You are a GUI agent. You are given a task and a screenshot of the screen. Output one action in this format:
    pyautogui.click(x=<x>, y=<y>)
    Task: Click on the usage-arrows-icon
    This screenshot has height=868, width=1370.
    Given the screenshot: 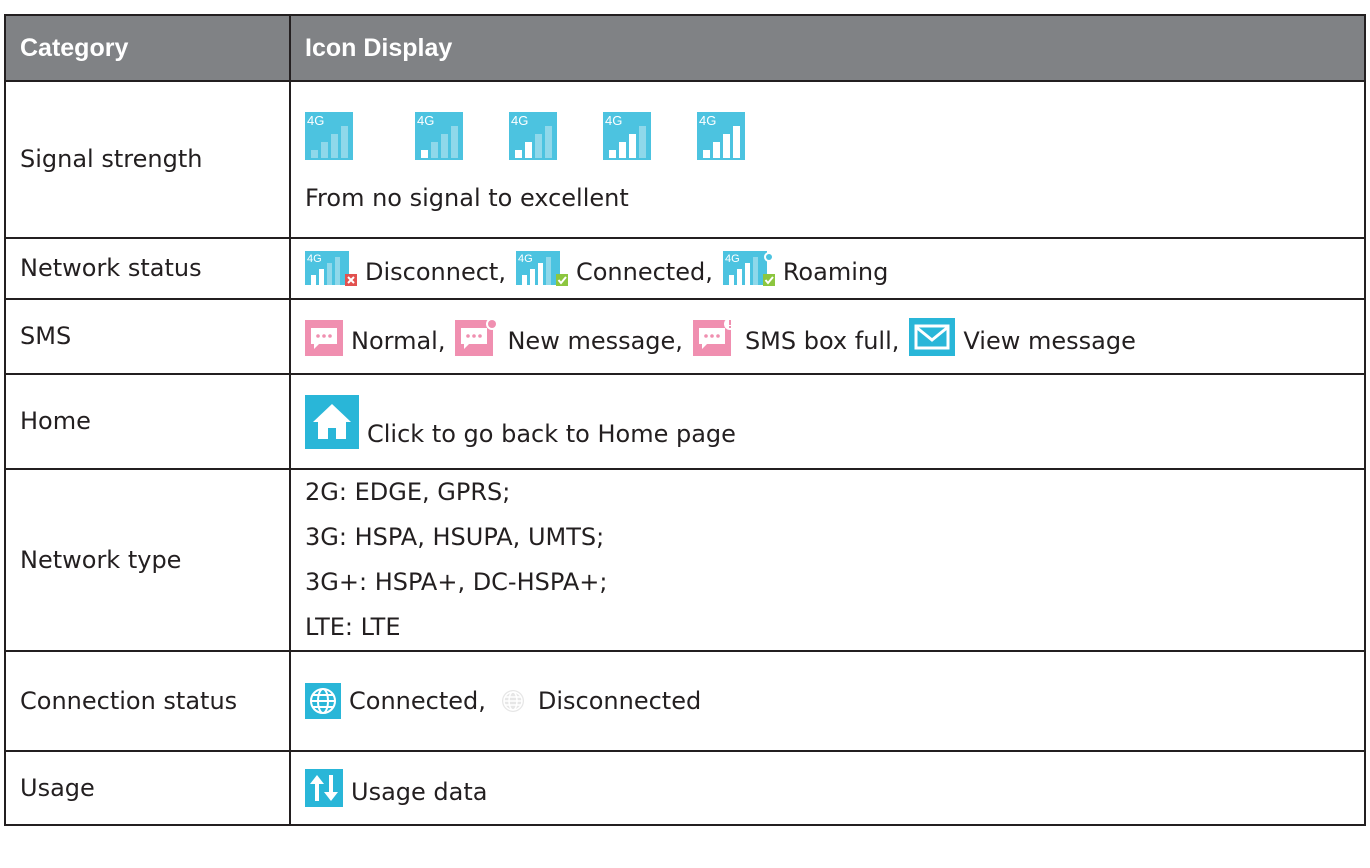 What is the action you would take?
    pyautogui.click(x=324, y=788)
    